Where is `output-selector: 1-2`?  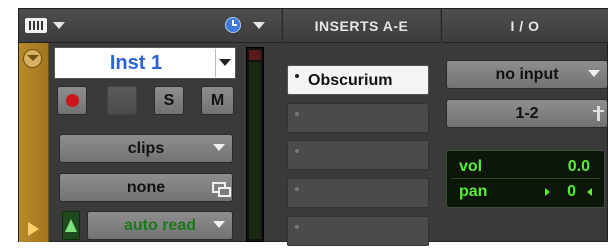 output-selector: 1-2 is located at coordinates (527, 113).